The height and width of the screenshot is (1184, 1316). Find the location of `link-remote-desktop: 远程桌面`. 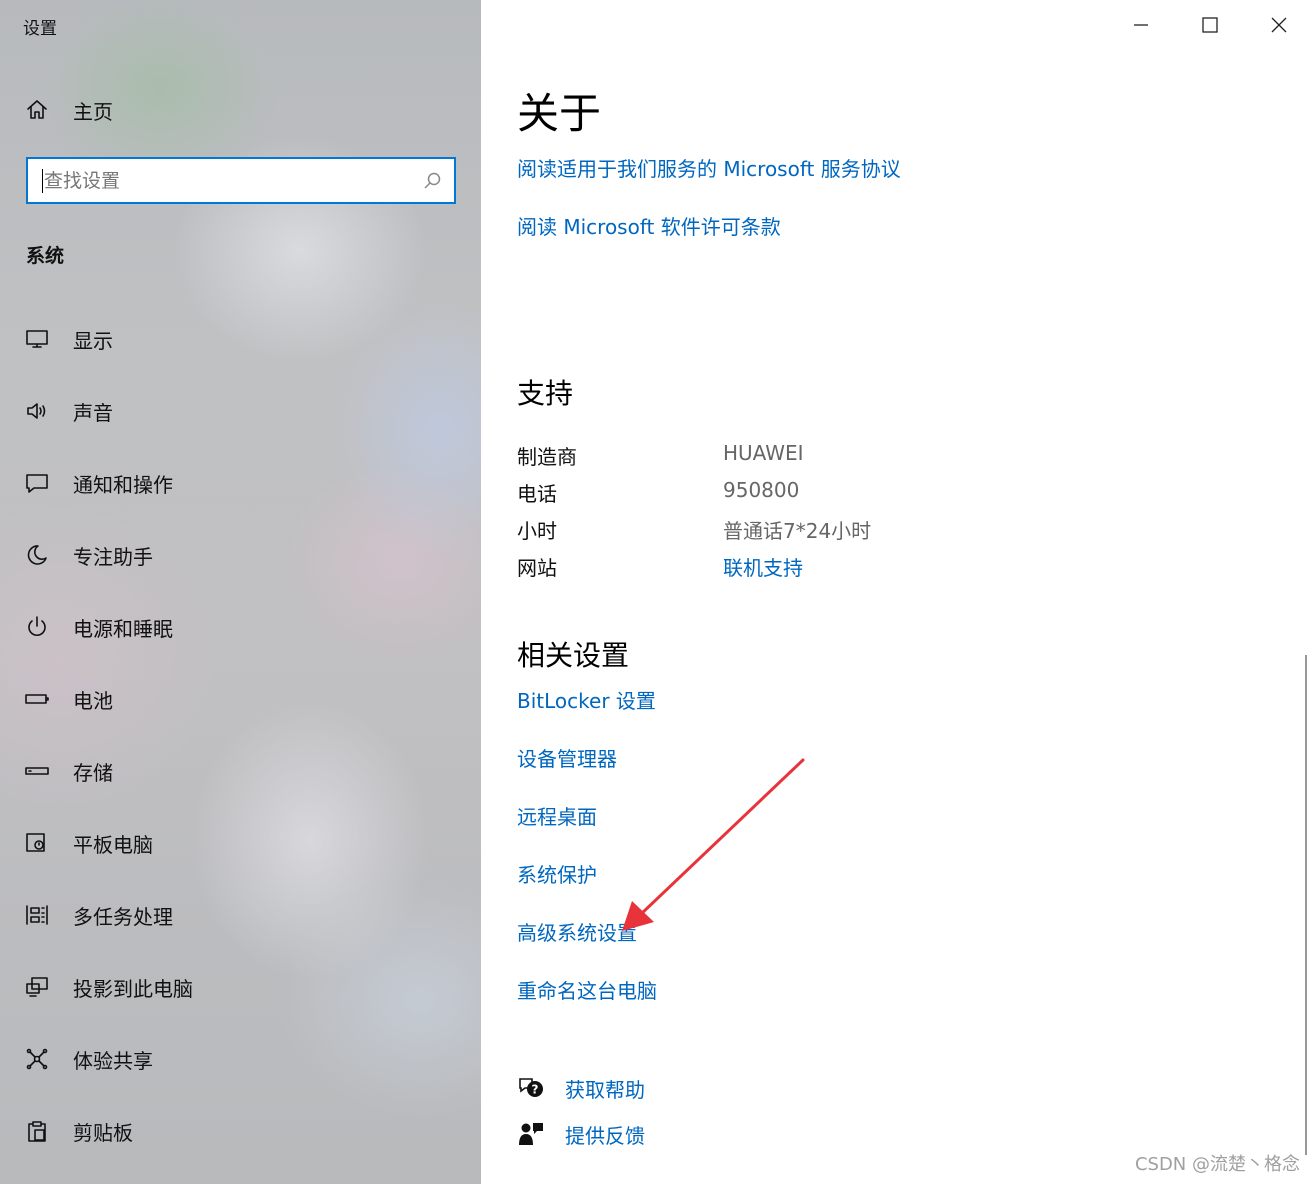

link-remote-desktop: 远程桌面 is located at coordinates (557, 815).